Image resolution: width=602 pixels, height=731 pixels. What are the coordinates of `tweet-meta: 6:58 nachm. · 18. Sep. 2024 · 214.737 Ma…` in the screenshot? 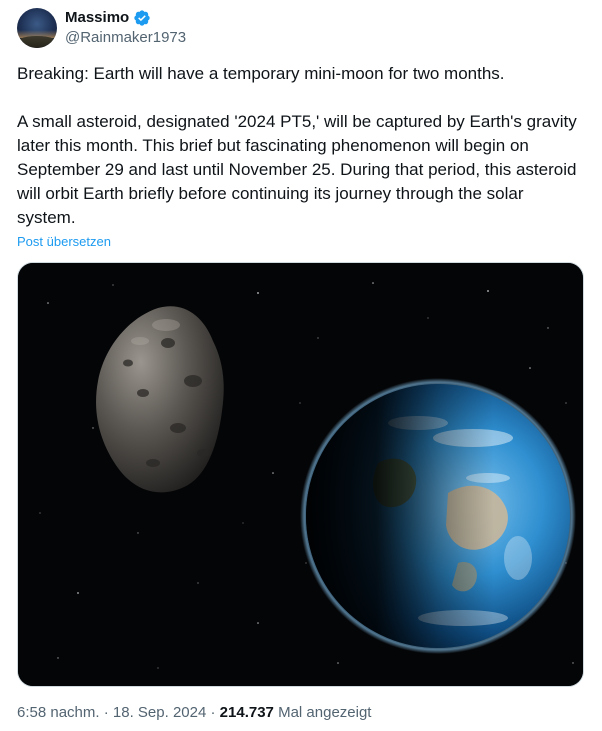 It's located at (194, 712).